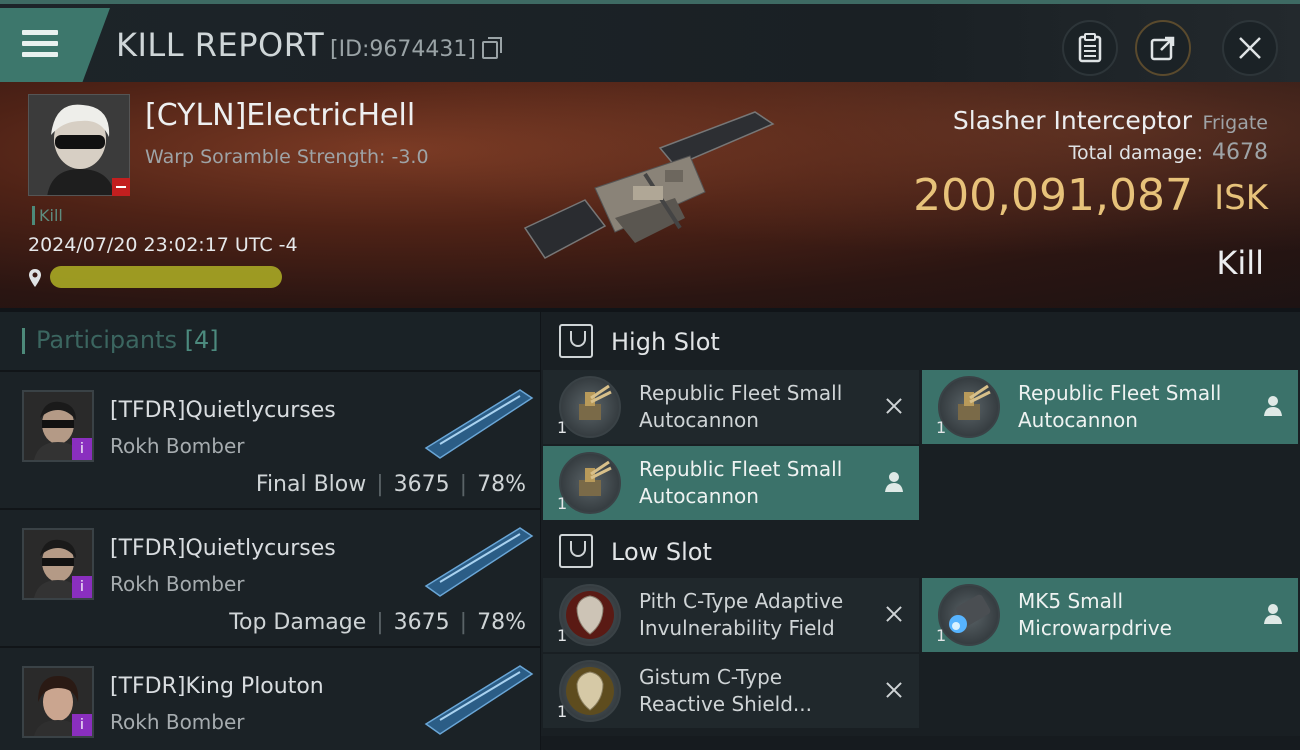  What do you see at coordinates (969, 615) in the screenshot?
I see `microwarpdrive-icon` at bounding box center [969, 615].